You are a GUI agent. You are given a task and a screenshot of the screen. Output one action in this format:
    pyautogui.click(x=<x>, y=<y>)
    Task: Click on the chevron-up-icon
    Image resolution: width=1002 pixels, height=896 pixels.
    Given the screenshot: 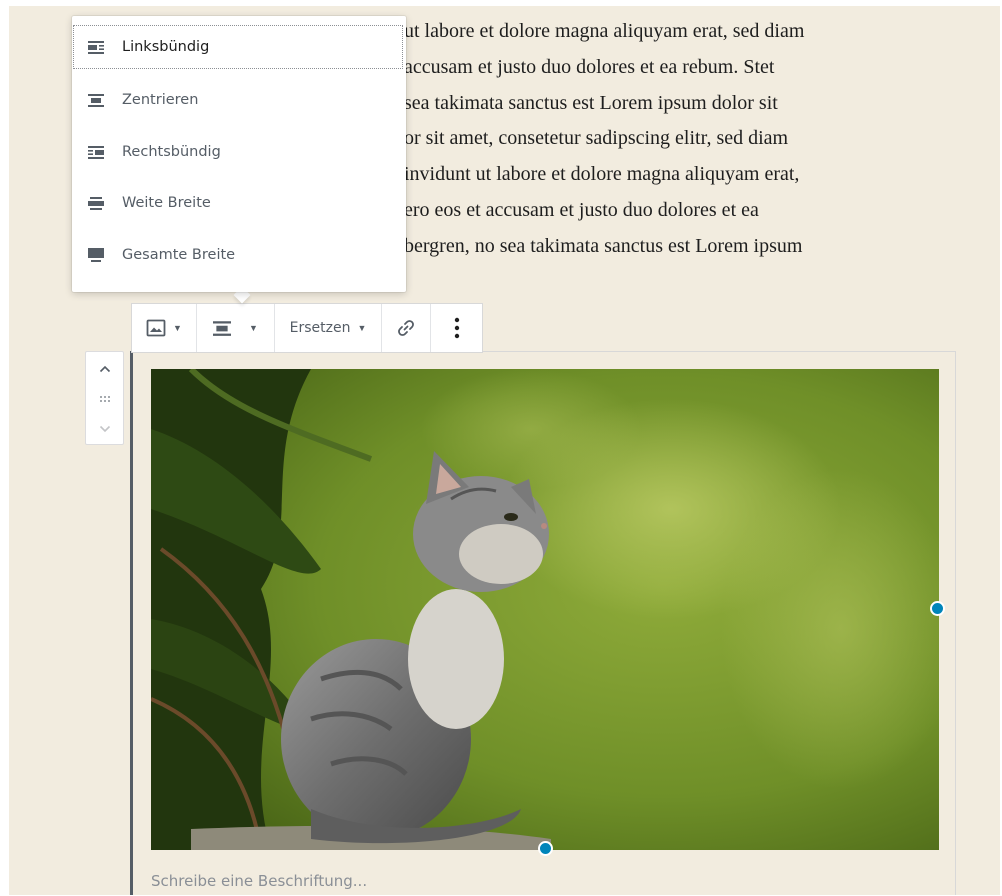 What is the action you would take?
    pyautogui.click(x=104, y=369)
    